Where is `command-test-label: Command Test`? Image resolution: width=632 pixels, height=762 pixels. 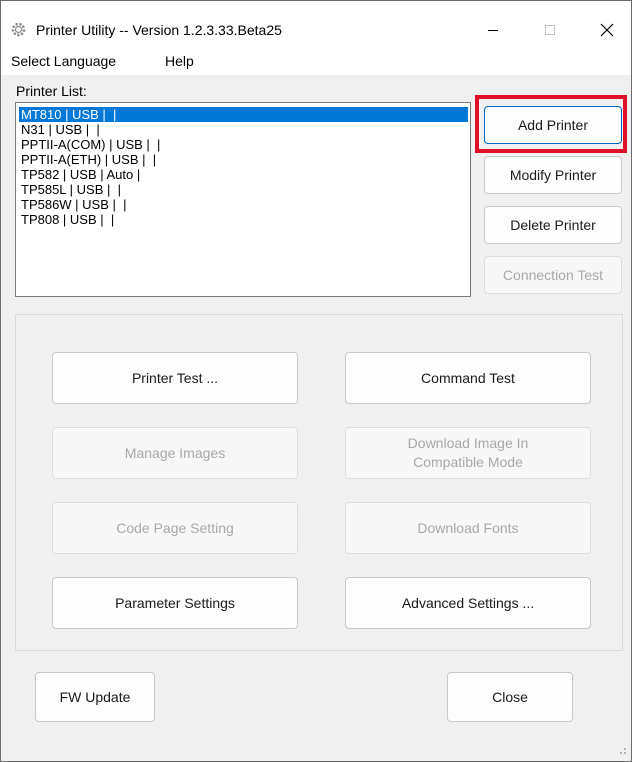 command-test-label: Command Test is located at coordinates (468, 378).